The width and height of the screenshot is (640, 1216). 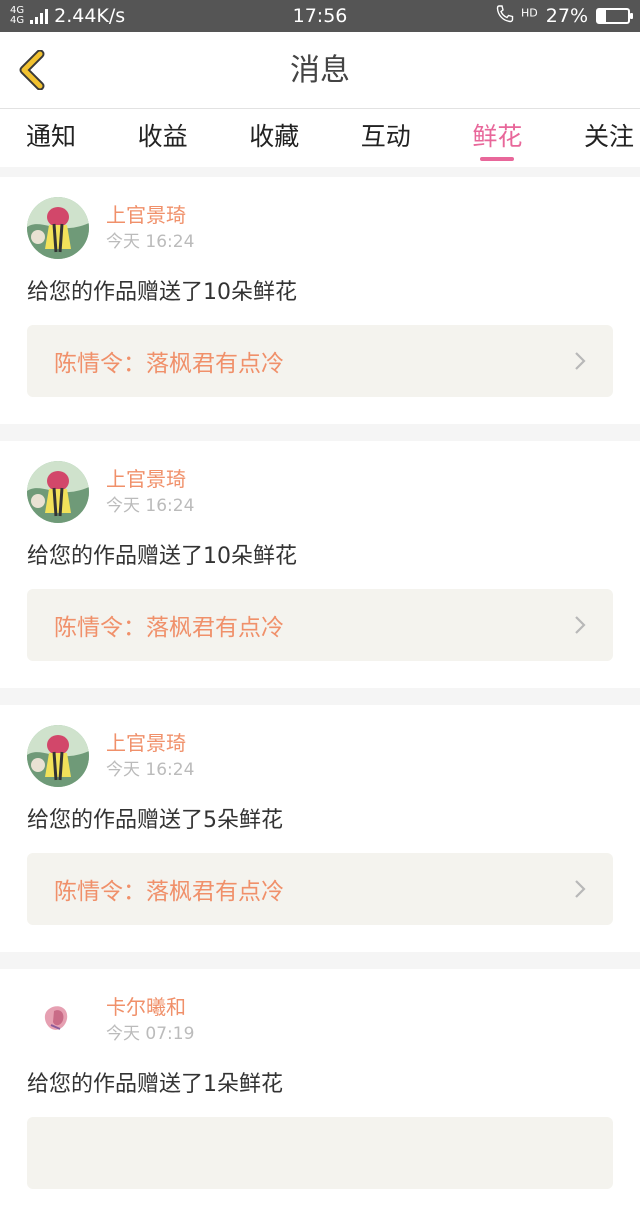 What do you see at coordinates (497, 159) in the screenshot?
I see `tab-indicator` at bounding box center [497, 159].